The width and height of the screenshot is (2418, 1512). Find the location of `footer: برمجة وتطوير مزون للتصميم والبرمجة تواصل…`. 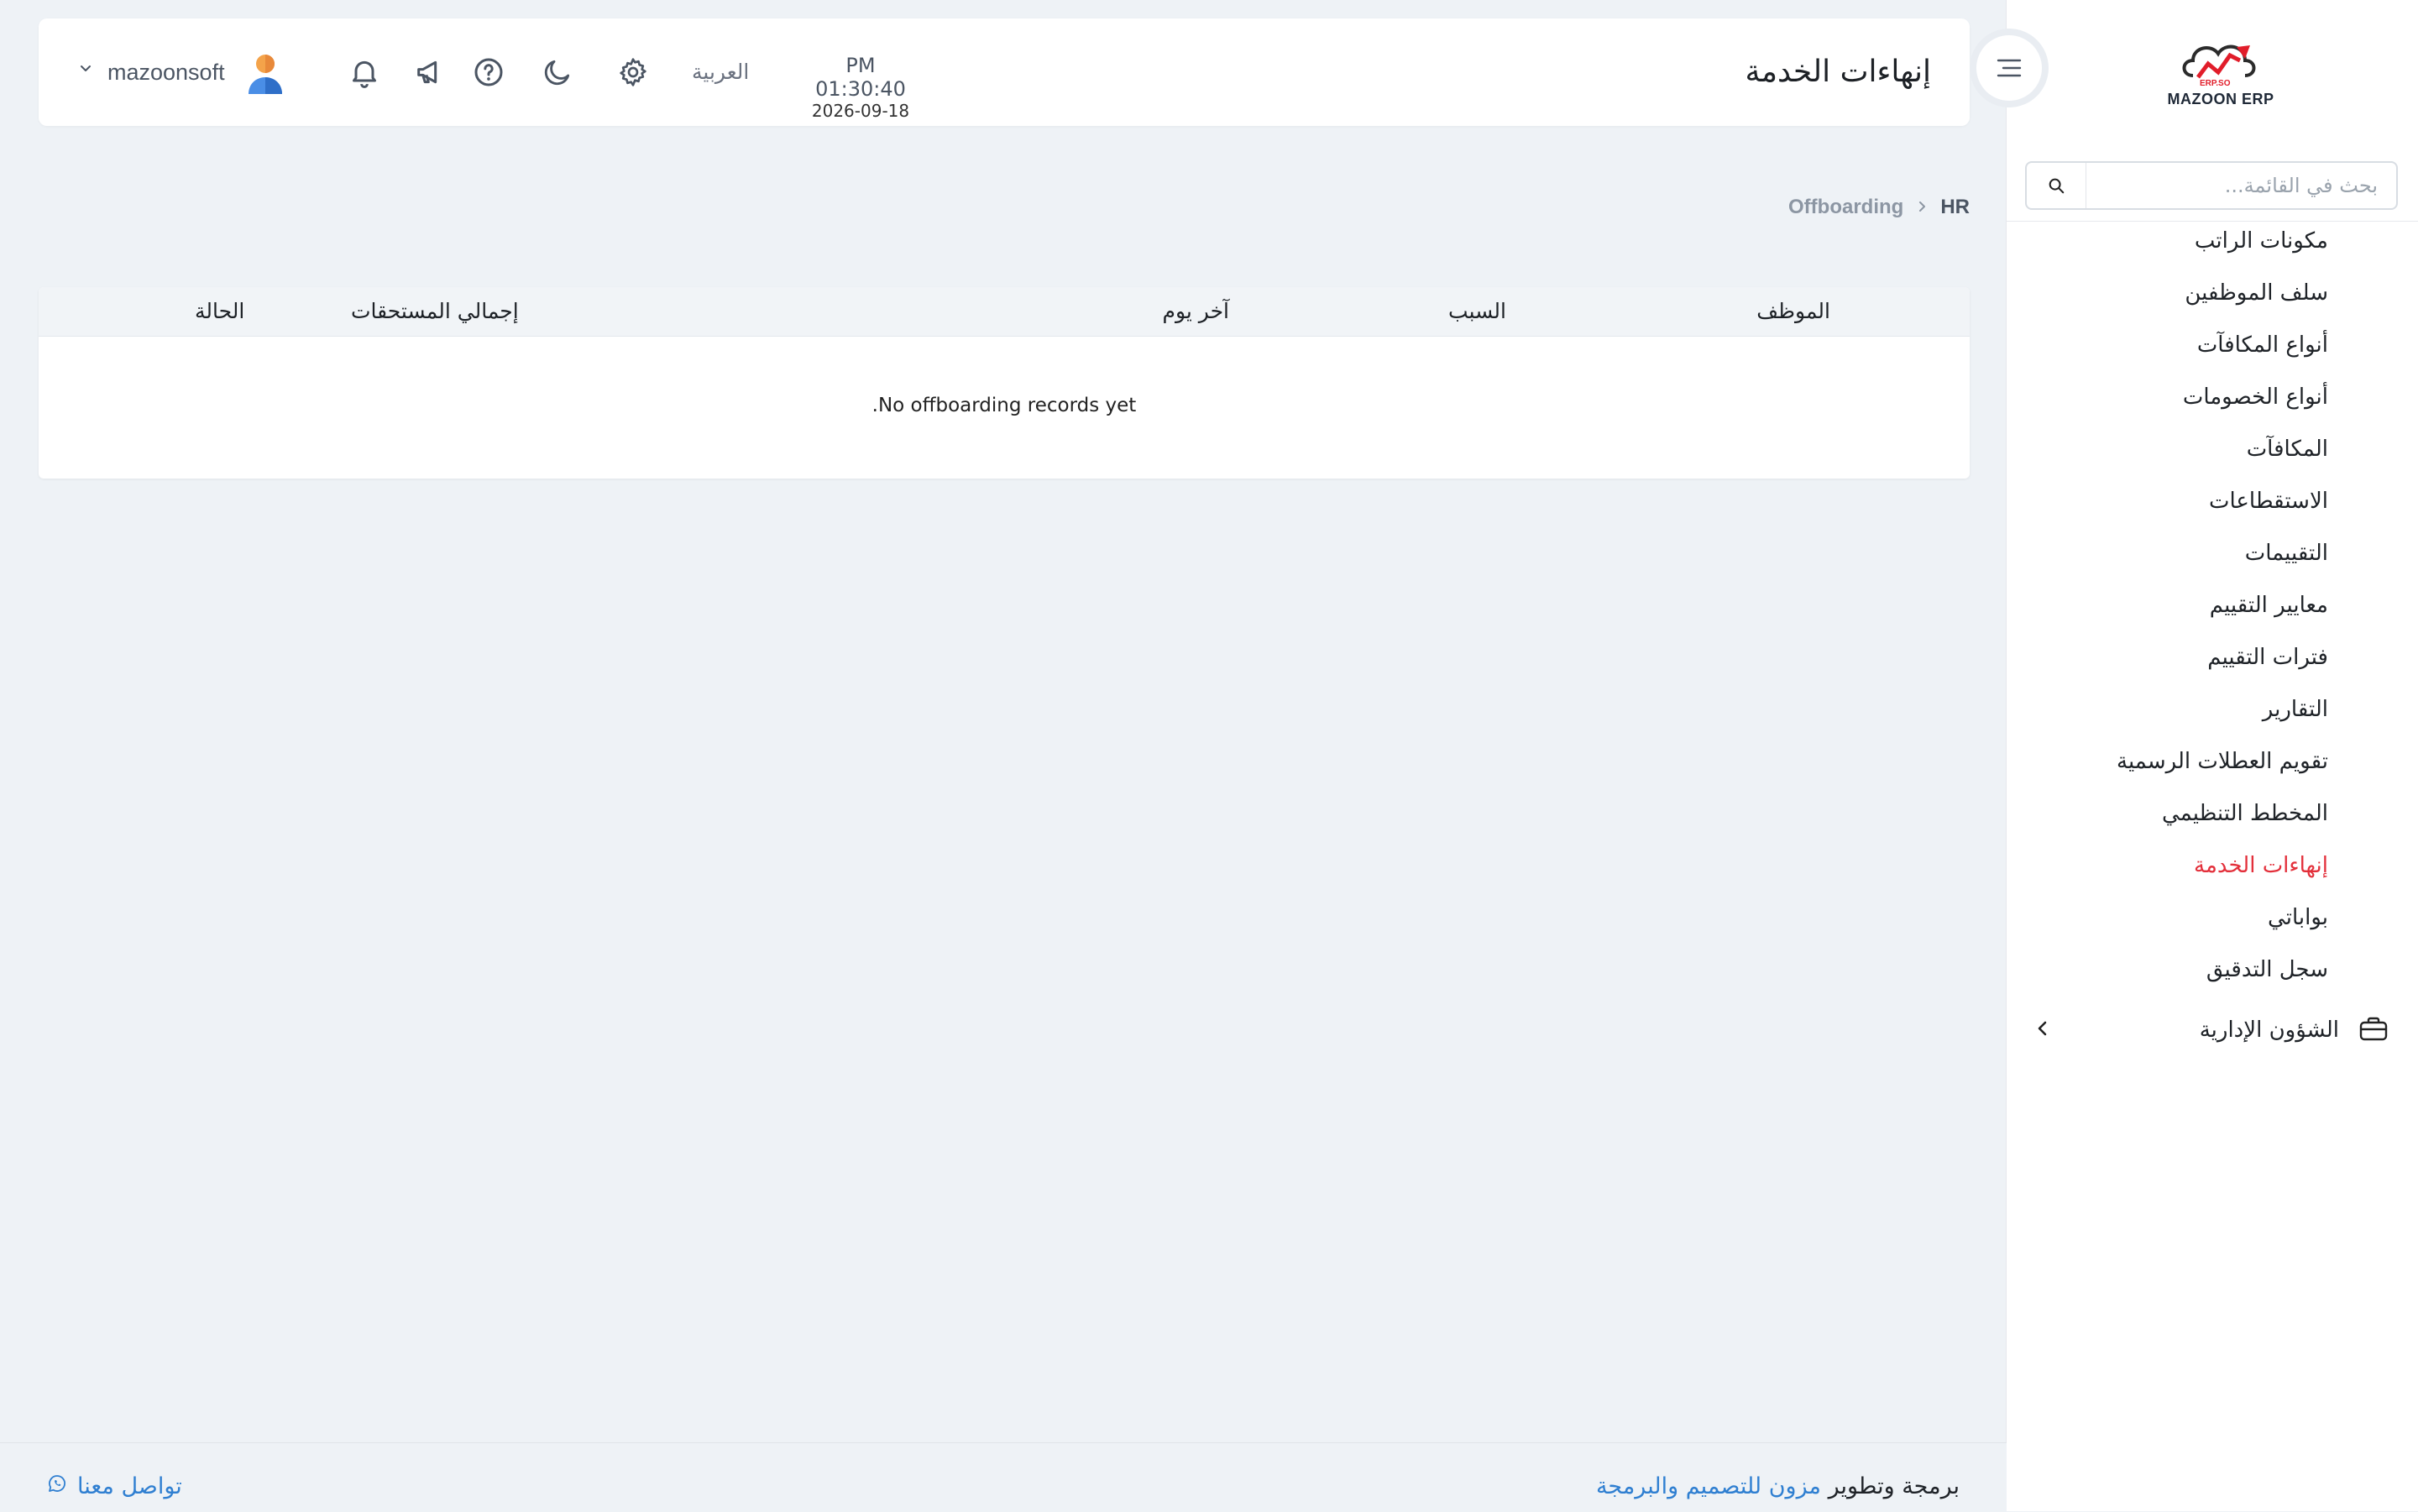

footer: برمجة وتطوير مزون للتصميم والبرمجة تواصل… is located at coordinates (1003, 1477).